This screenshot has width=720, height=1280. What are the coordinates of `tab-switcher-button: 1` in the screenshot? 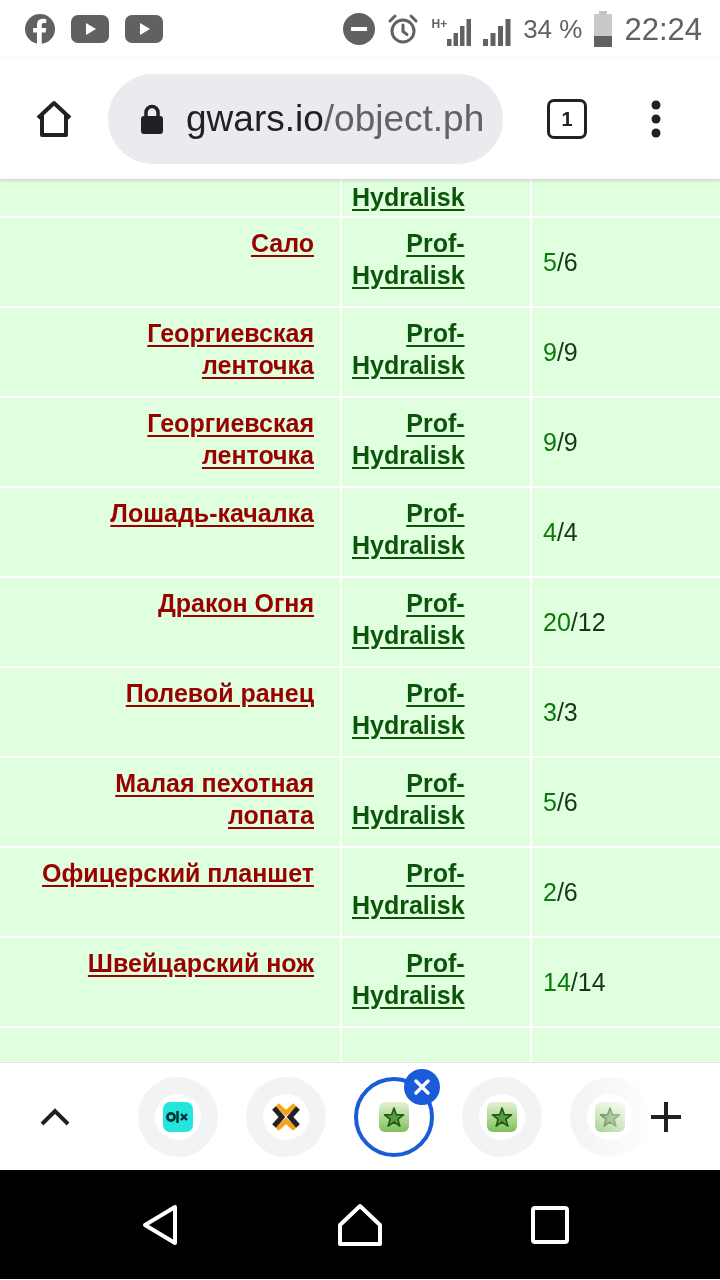 It's located at (567, 118).